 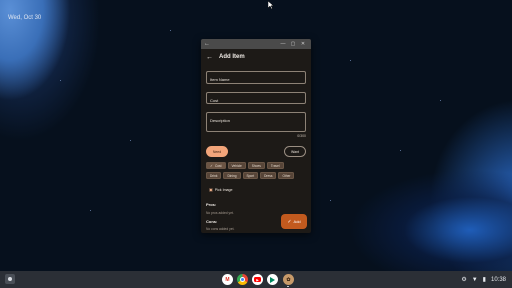 I want to click on youtube-icon: ▶, so click(x=257, y=279).